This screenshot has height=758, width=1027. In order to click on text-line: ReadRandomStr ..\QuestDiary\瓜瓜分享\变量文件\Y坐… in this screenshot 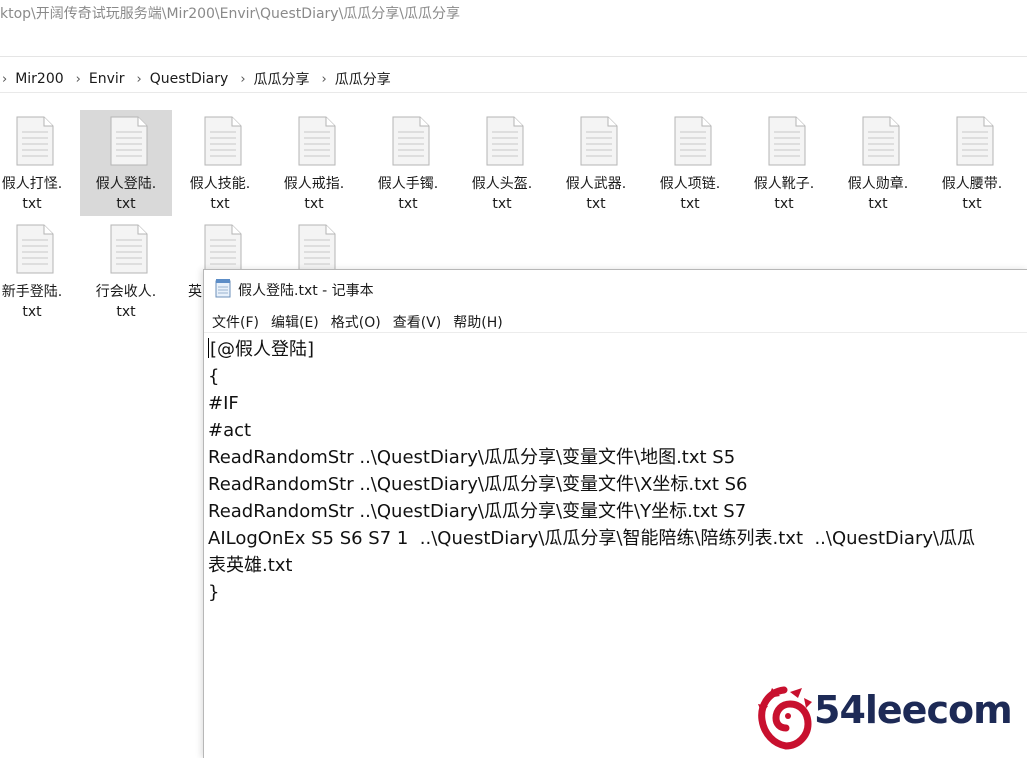, I will do `click(477, 511)`.